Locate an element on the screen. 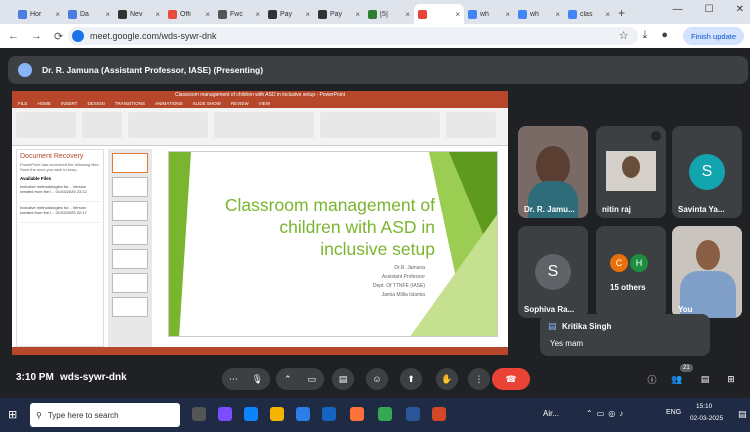 The width and height of the screenshot is (750, 432). ppt-ribbon-tab: ANIMATIONS is located at coordinates (169, 103).